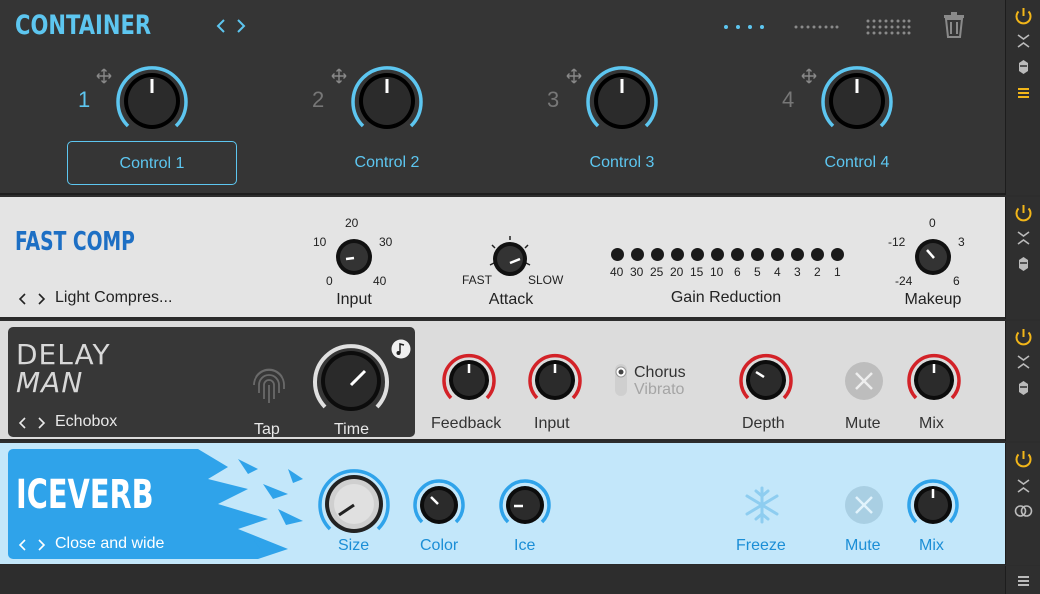 The width and height of the screenshot is (1040, 594). Describe the element at coordinates (888, 27) in the screenshot. I see `layout-16-icon` at that location.